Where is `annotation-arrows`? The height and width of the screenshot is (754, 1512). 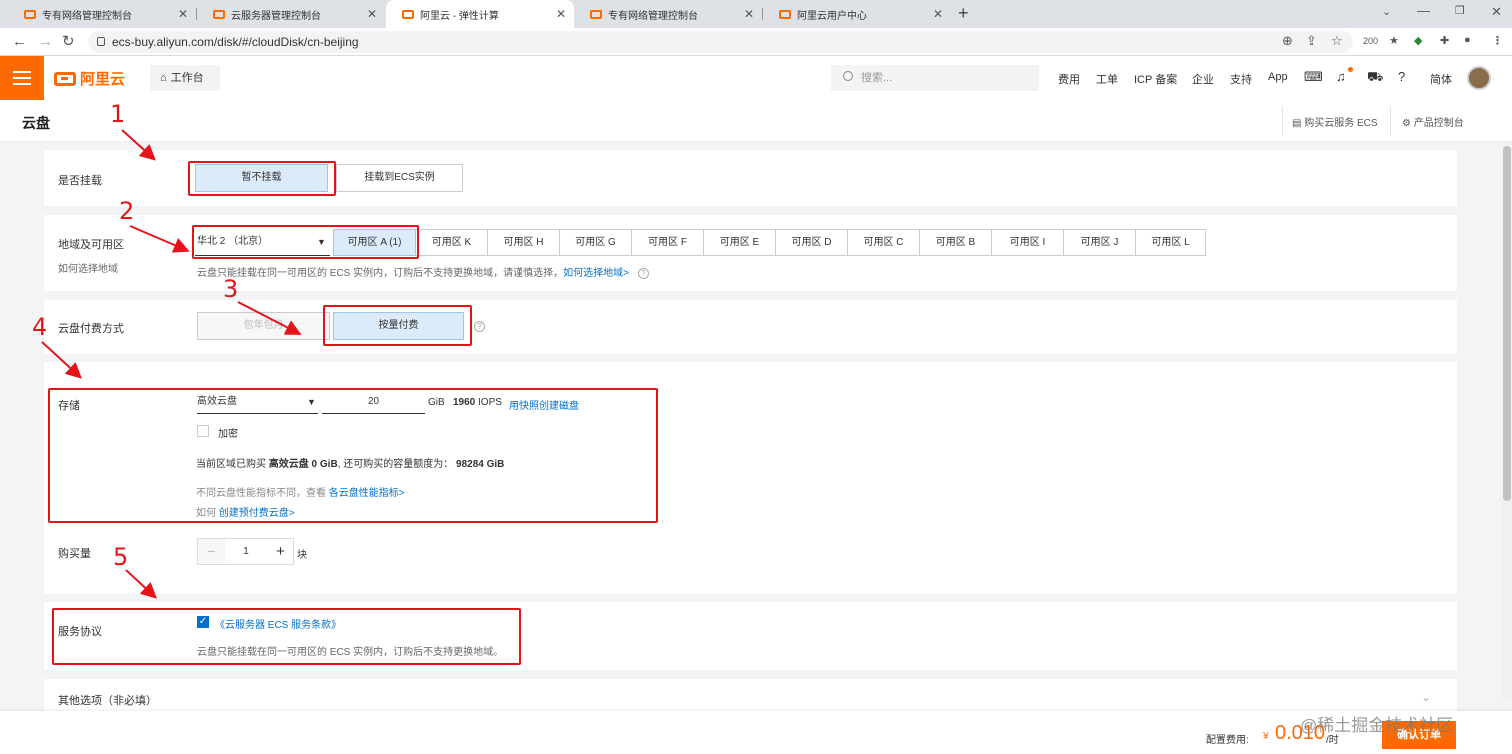 annotation-arrows is located at coordinates (171, 364).